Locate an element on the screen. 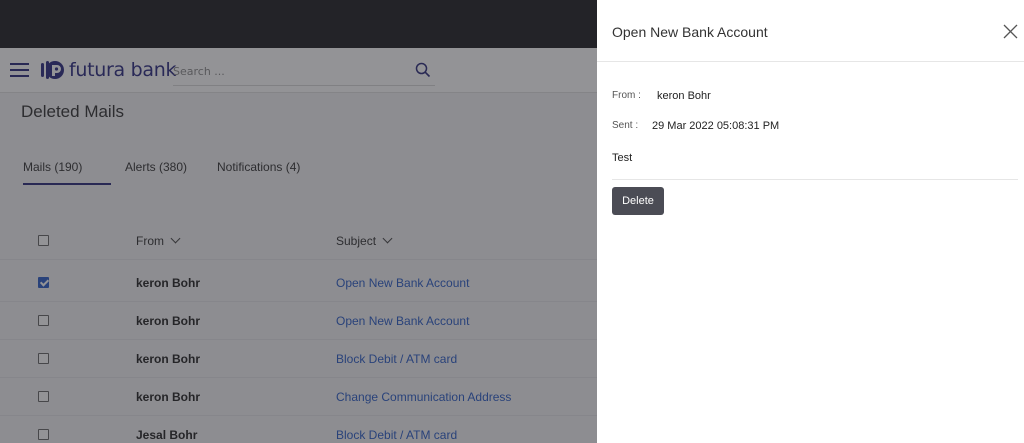  from-label: From : is located at coordinates (626, 95).